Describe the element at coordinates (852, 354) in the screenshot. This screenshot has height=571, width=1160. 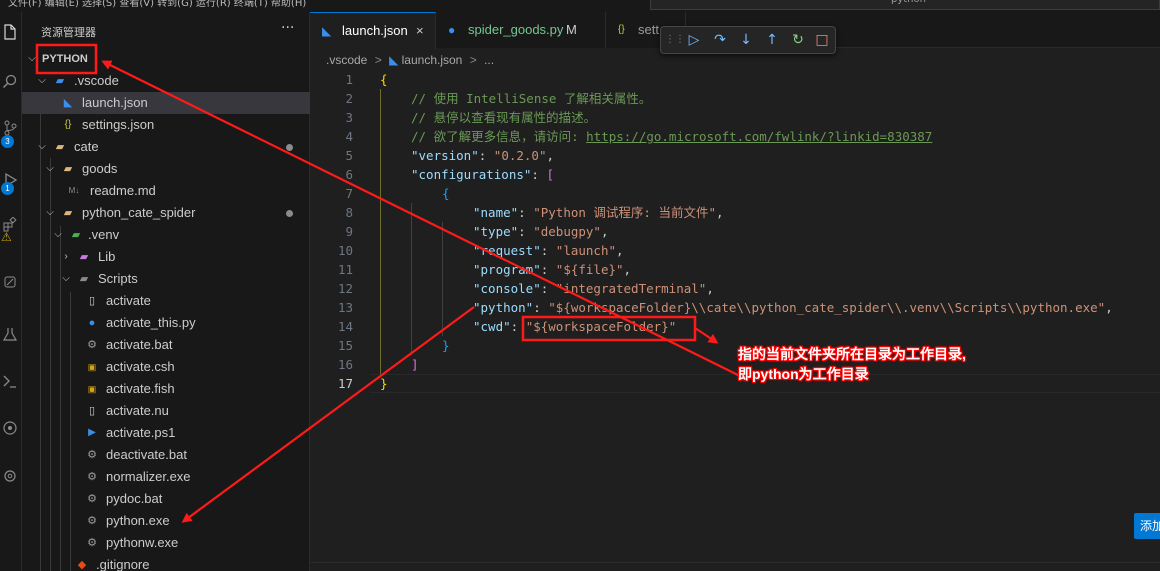
I see `annotation-line-1: 指的当前文件夹所在目录为工作目录,` at that location.